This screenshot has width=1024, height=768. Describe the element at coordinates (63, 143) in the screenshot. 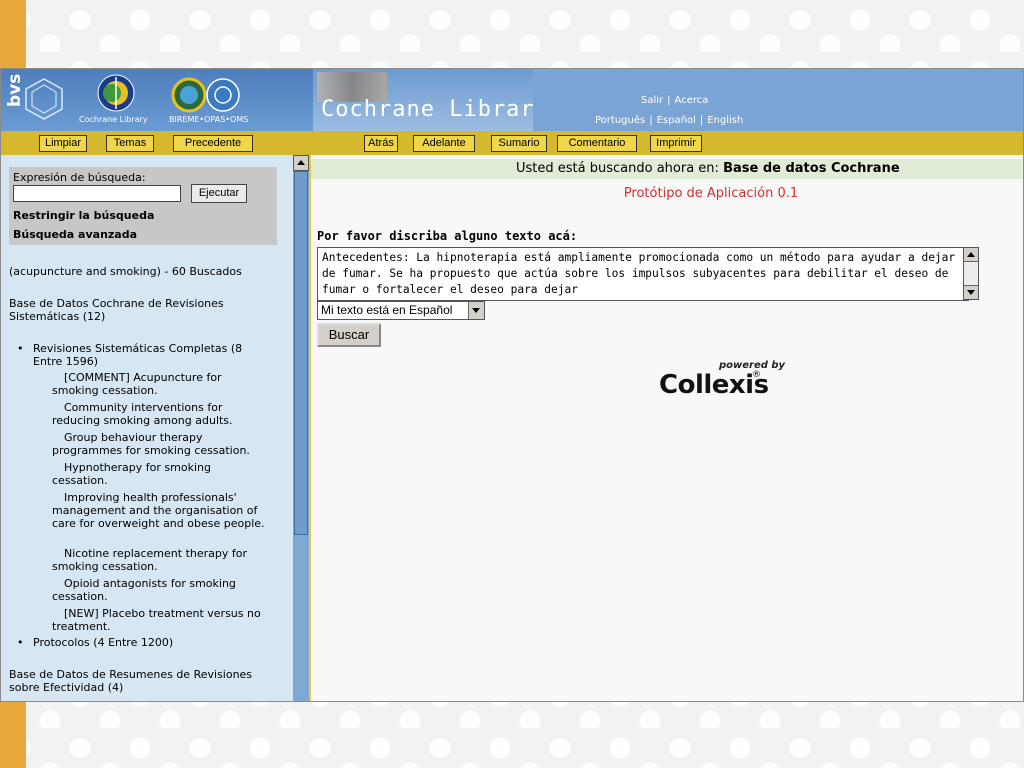

I see `limpiar-button: Limpiar` at that location.